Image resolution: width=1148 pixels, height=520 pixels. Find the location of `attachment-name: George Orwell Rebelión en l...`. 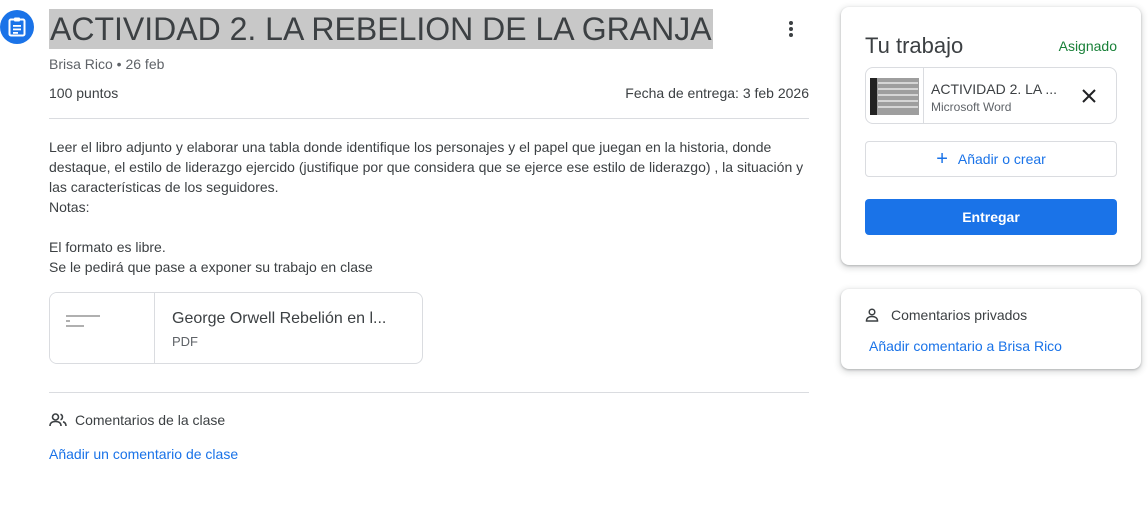

attachment-name: George Orwell Rebelión en l... is located at coordinates (279, 318).